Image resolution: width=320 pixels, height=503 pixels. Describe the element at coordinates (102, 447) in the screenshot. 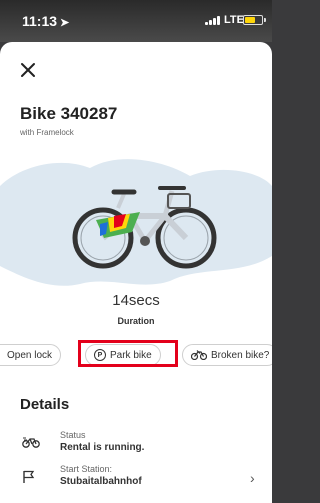

I see `status-value: Rental is running.` at that location.